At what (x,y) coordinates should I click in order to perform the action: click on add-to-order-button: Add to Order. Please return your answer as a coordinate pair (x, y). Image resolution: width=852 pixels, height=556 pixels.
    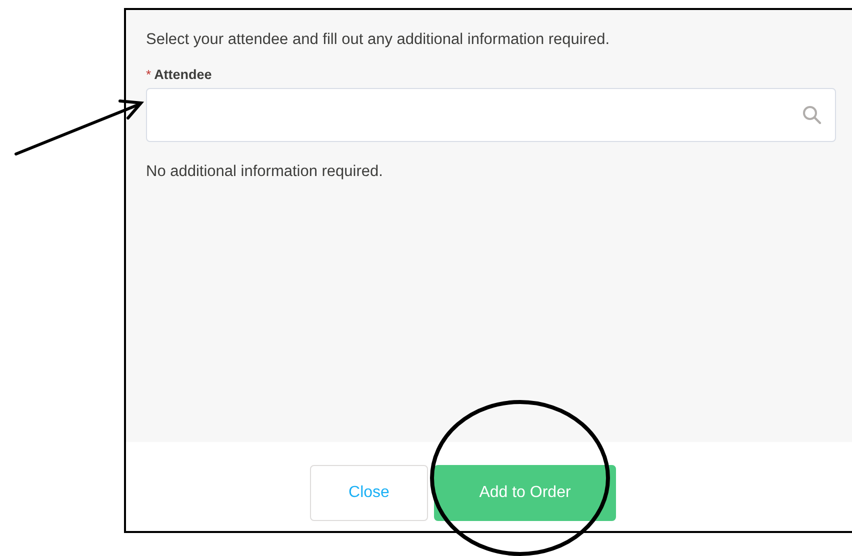
    Looking at the image, I should click on (525, 493).